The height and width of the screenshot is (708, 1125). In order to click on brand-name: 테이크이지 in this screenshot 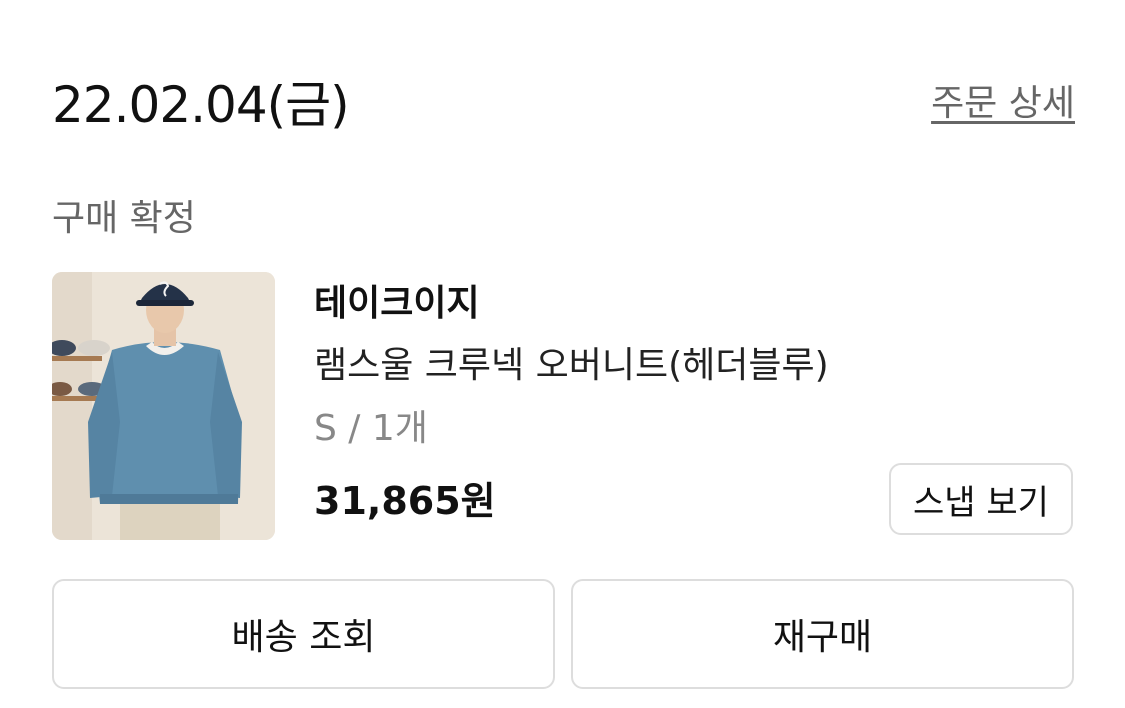, I will do `click(397, 304)`.